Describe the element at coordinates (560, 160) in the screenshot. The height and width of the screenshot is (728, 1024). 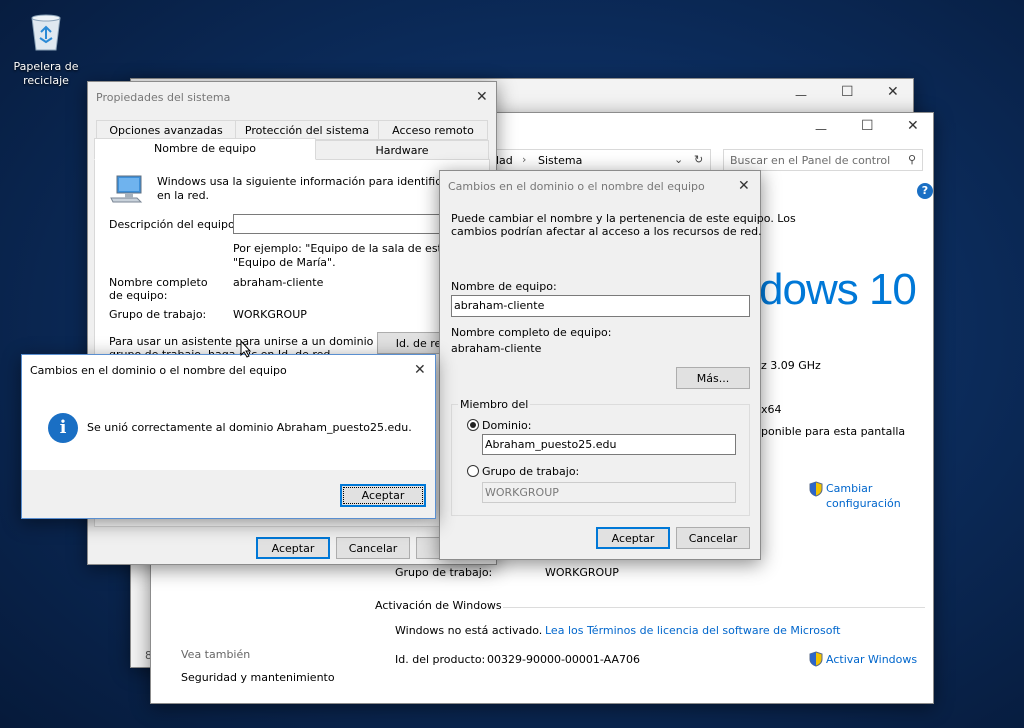
I see `breadcrumb-current: Sistema` at that location.